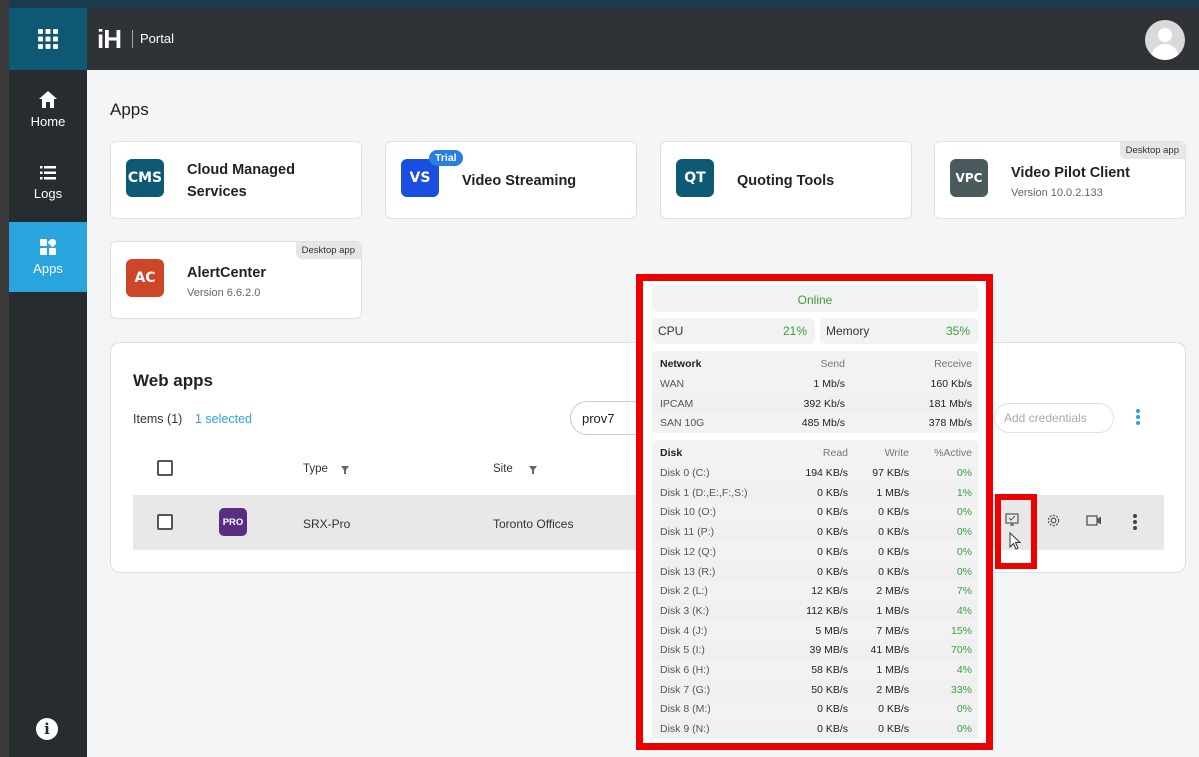 The height and width of the screenshot is (757, 1199). Describe the element at coordinates (826, 473) in the screenshot. I see `read-value: 194 KB/s` at that location.